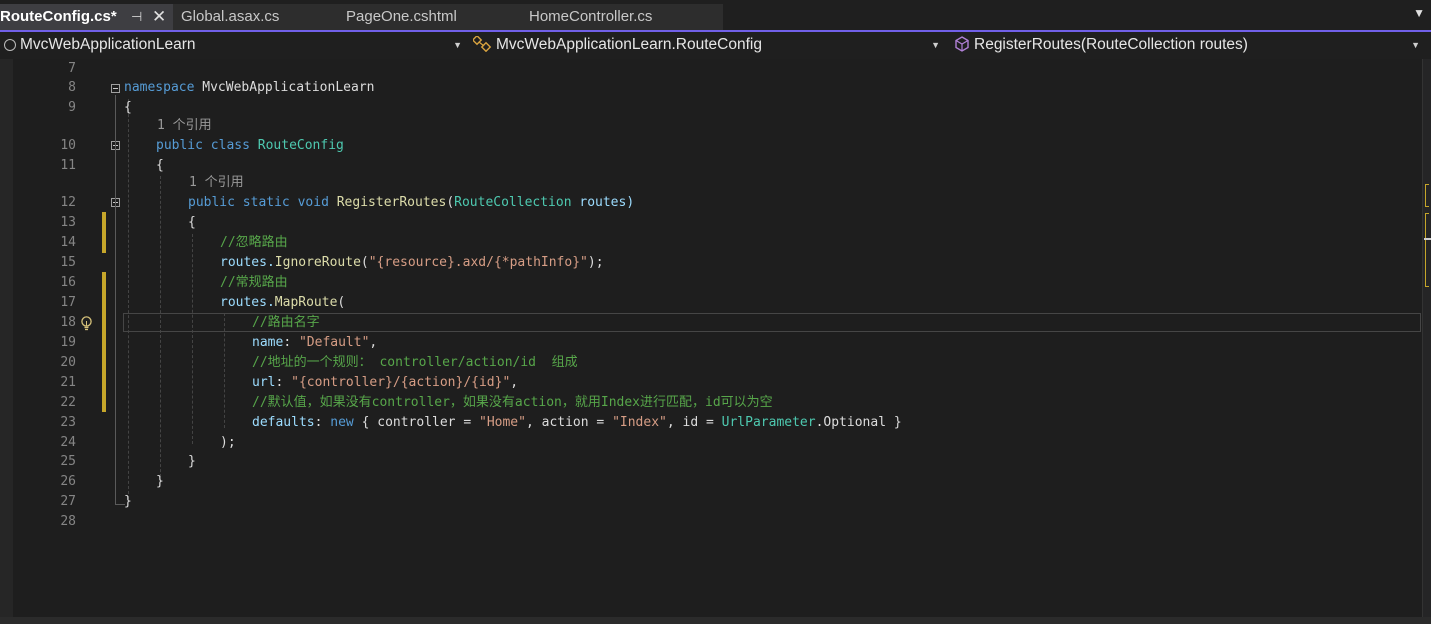 The image size is (1431, 624). I want to click on code-token: .Optional }, so click(858, 422).